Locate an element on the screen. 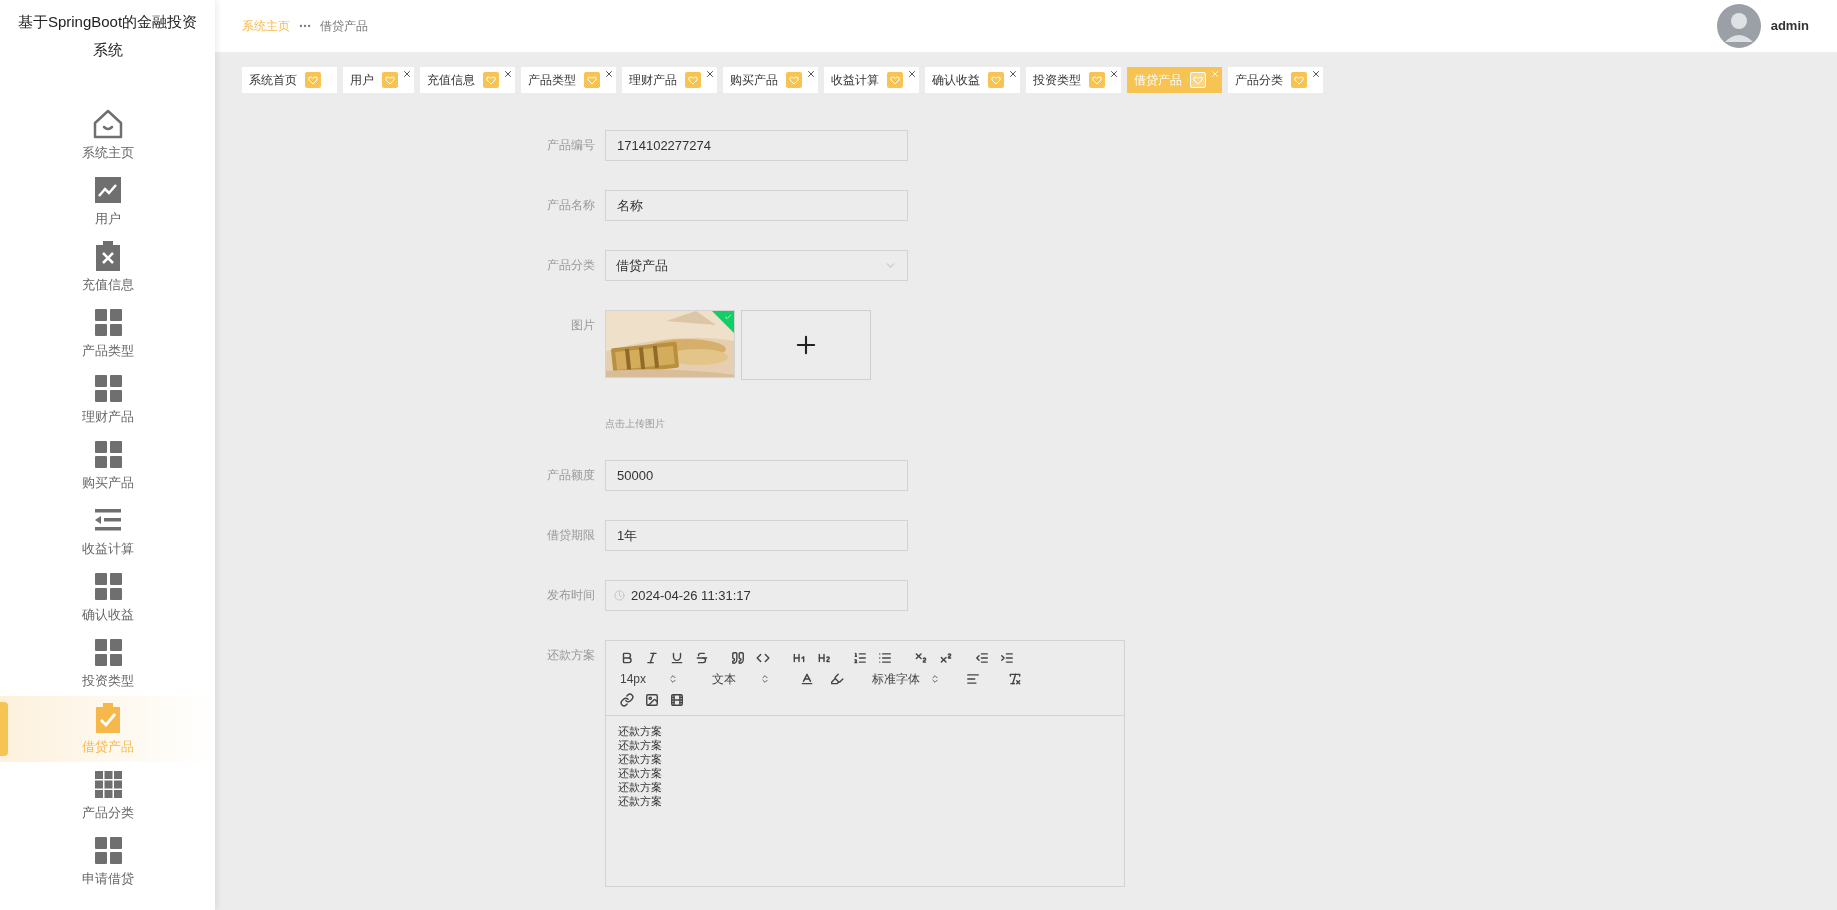  sidebar-item: 产品分类 is located at coordinates (107, 795).